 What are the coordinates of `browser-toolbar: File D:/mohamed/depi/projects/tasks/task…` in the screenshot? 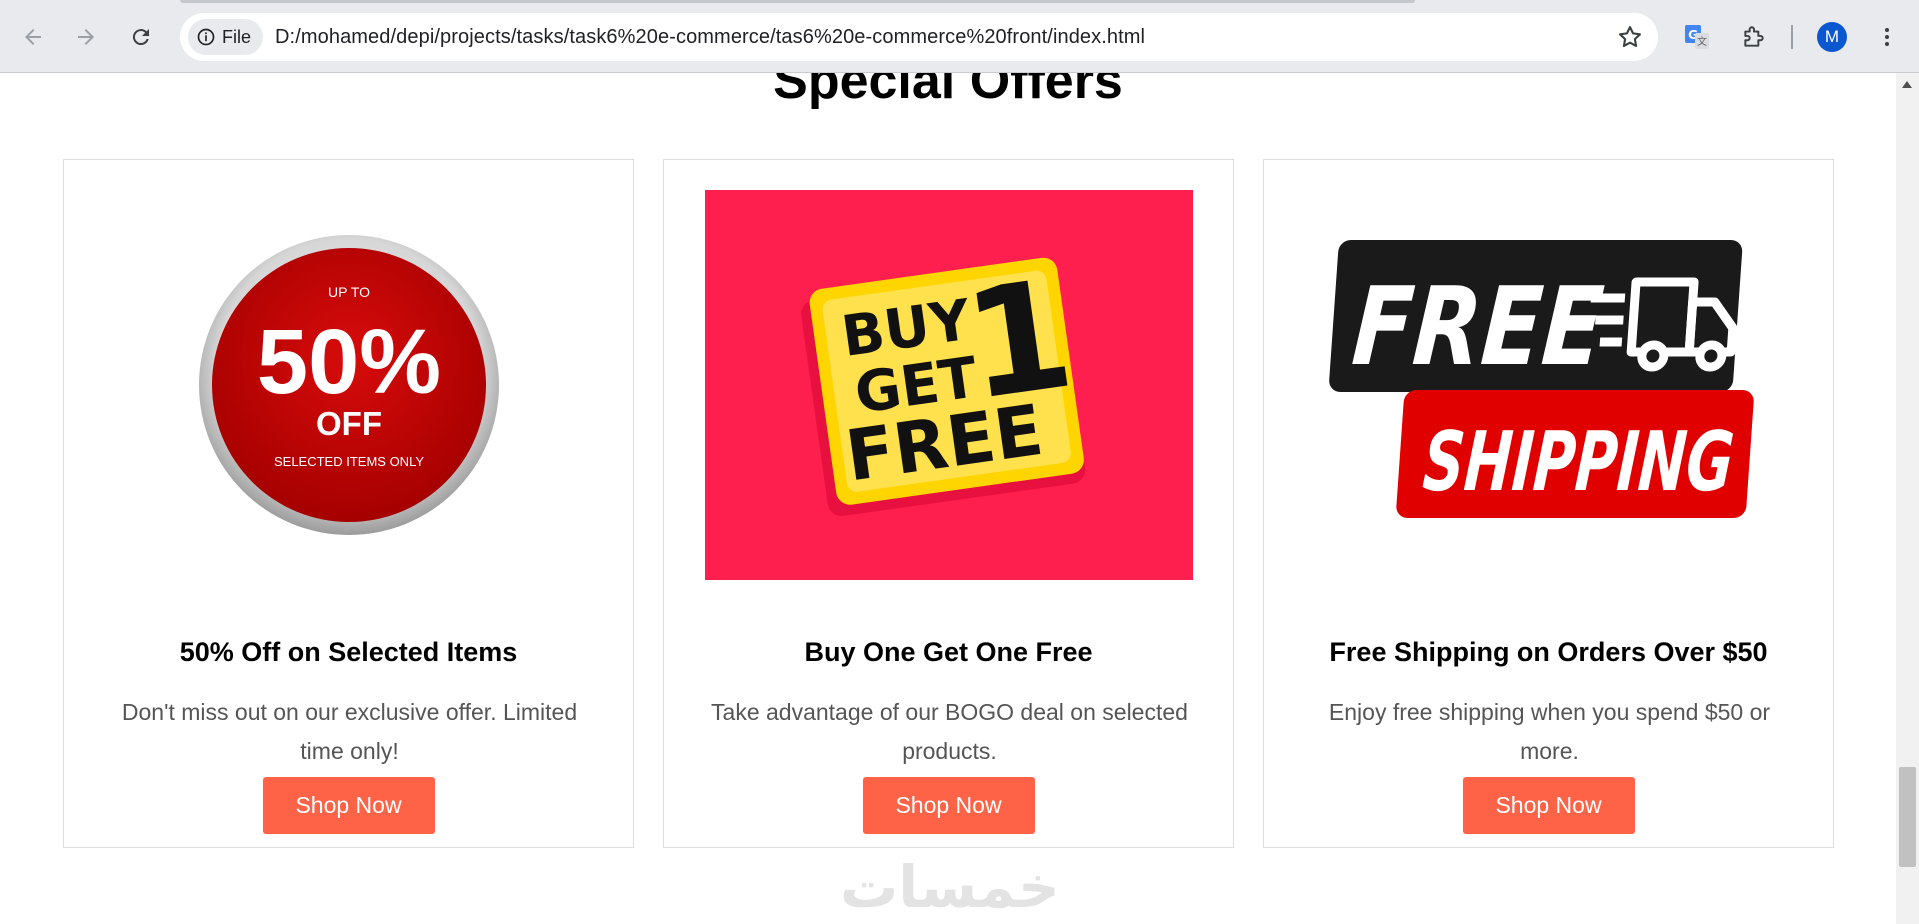 It's located at (959, 36).